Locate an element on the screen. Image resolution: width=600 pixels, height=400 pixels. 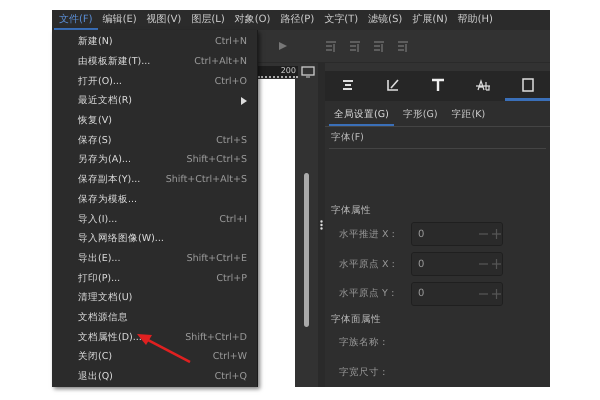
menu-item: 打开(O)... Ctrl+O is located at coordinates (154, 81).